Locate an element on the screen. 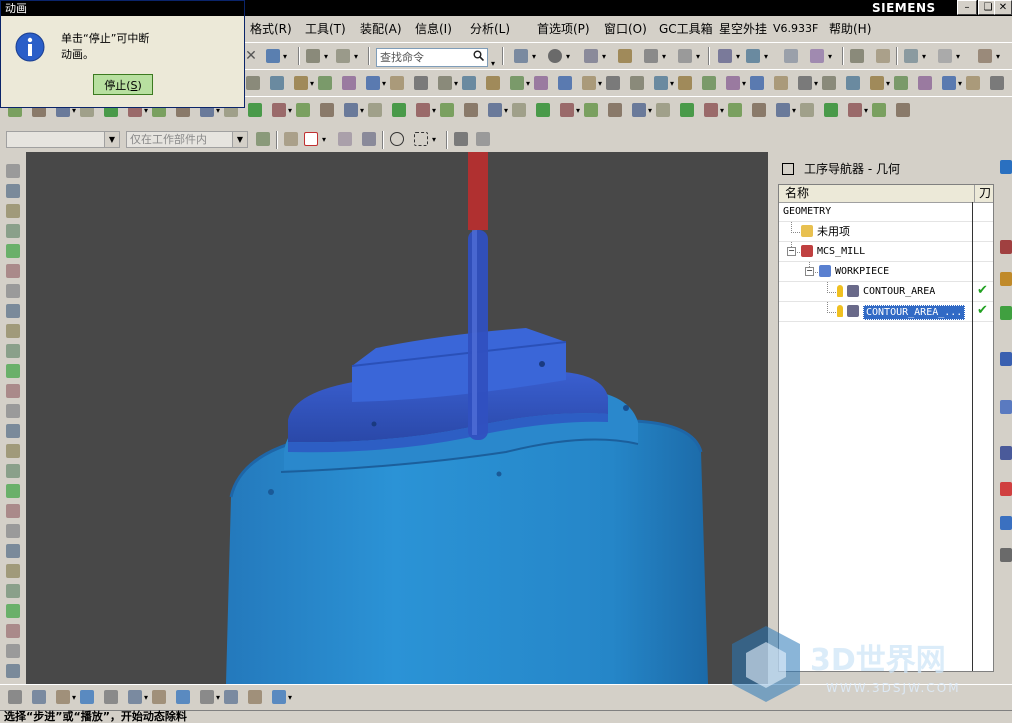 The image size is (1012, 723). bottom-tool-3-icon is located at coordinates (63, 697).